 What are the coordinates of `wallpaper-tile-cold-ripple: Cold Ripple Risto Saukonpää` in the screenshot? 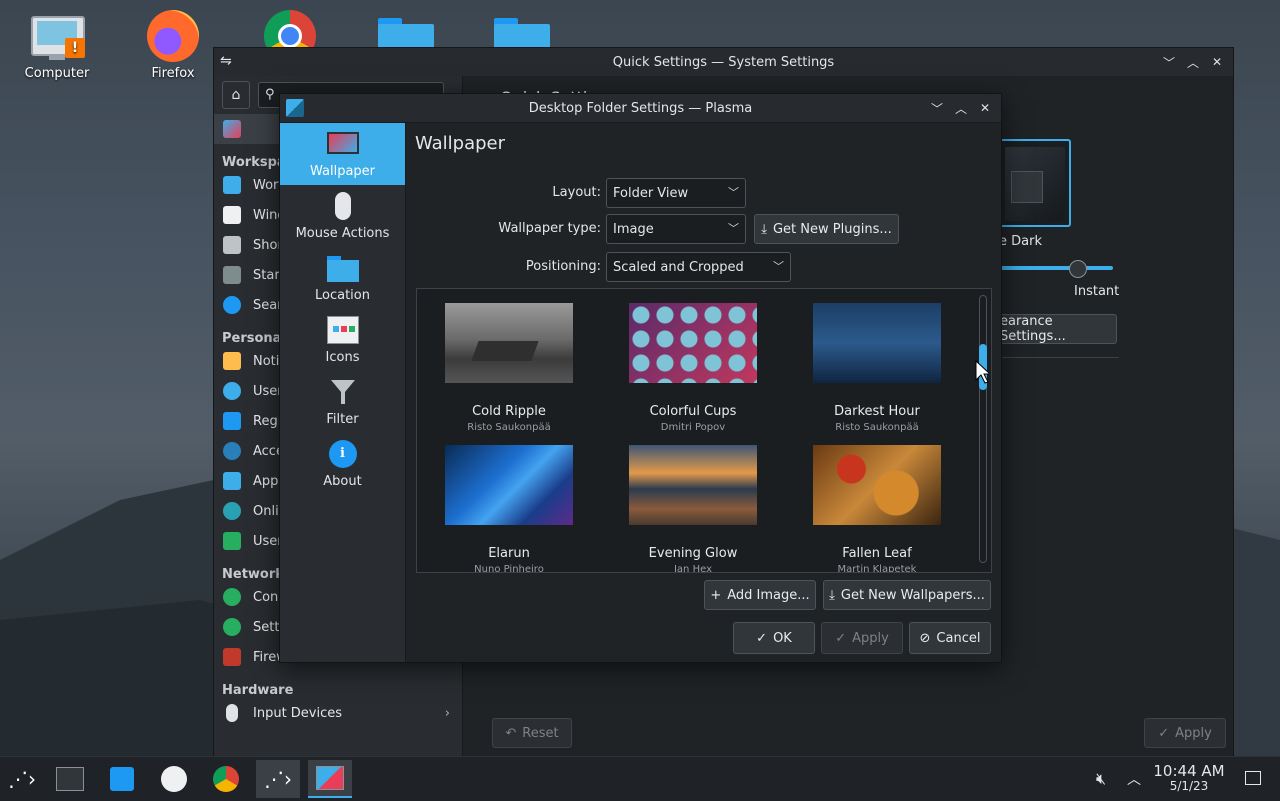 It's located at (509, 361).